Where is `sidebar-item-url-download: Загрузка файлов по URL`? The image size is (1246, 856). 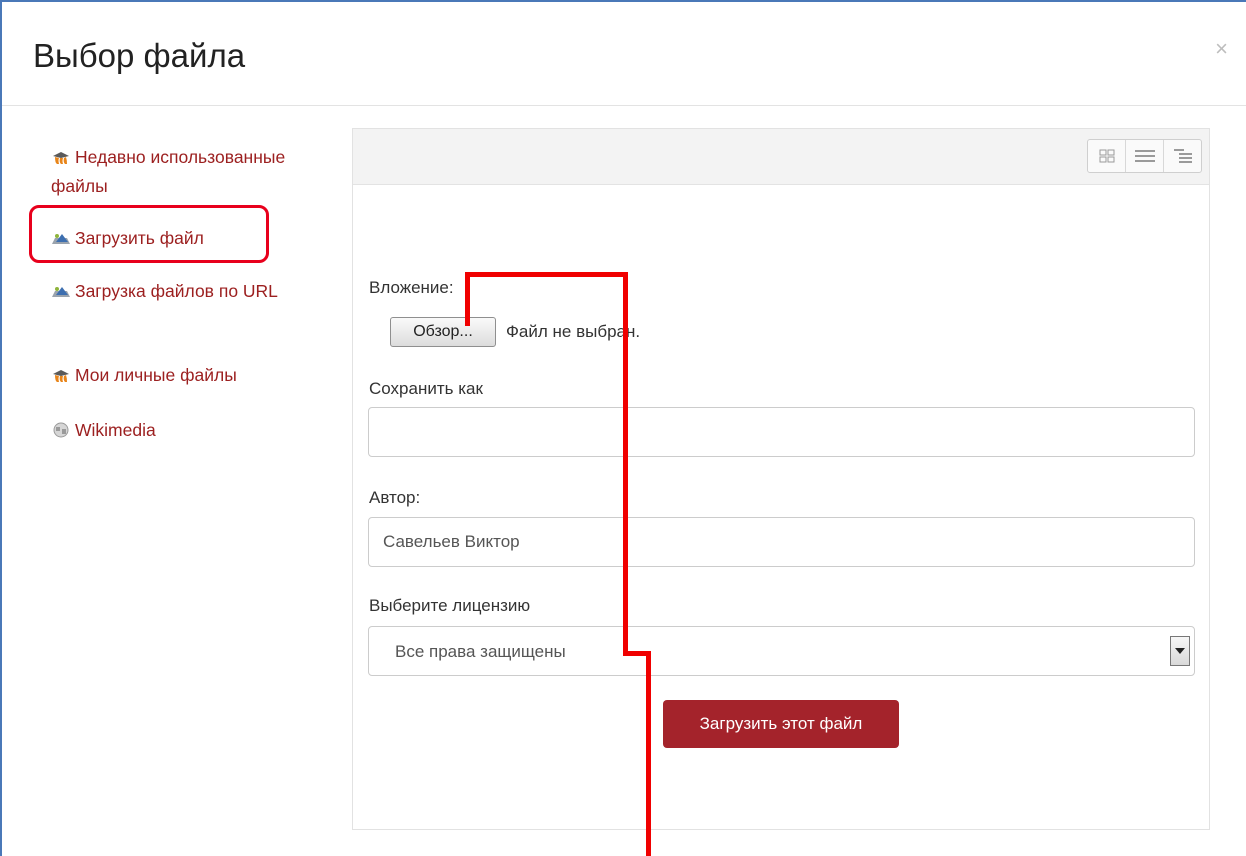
sidebar-item-url-download: Загрузка файлов по URL is located at coordinates (171, 291).